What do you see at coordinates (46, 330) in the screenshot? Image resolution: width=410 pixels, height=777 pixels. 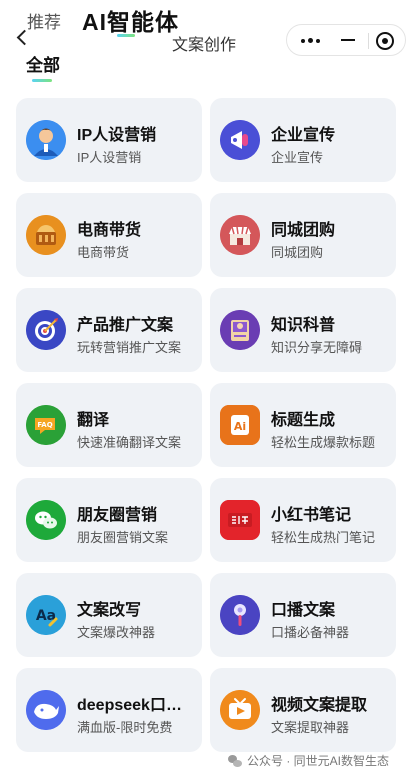 I see `target-icon` at bounding box center [46, 330].